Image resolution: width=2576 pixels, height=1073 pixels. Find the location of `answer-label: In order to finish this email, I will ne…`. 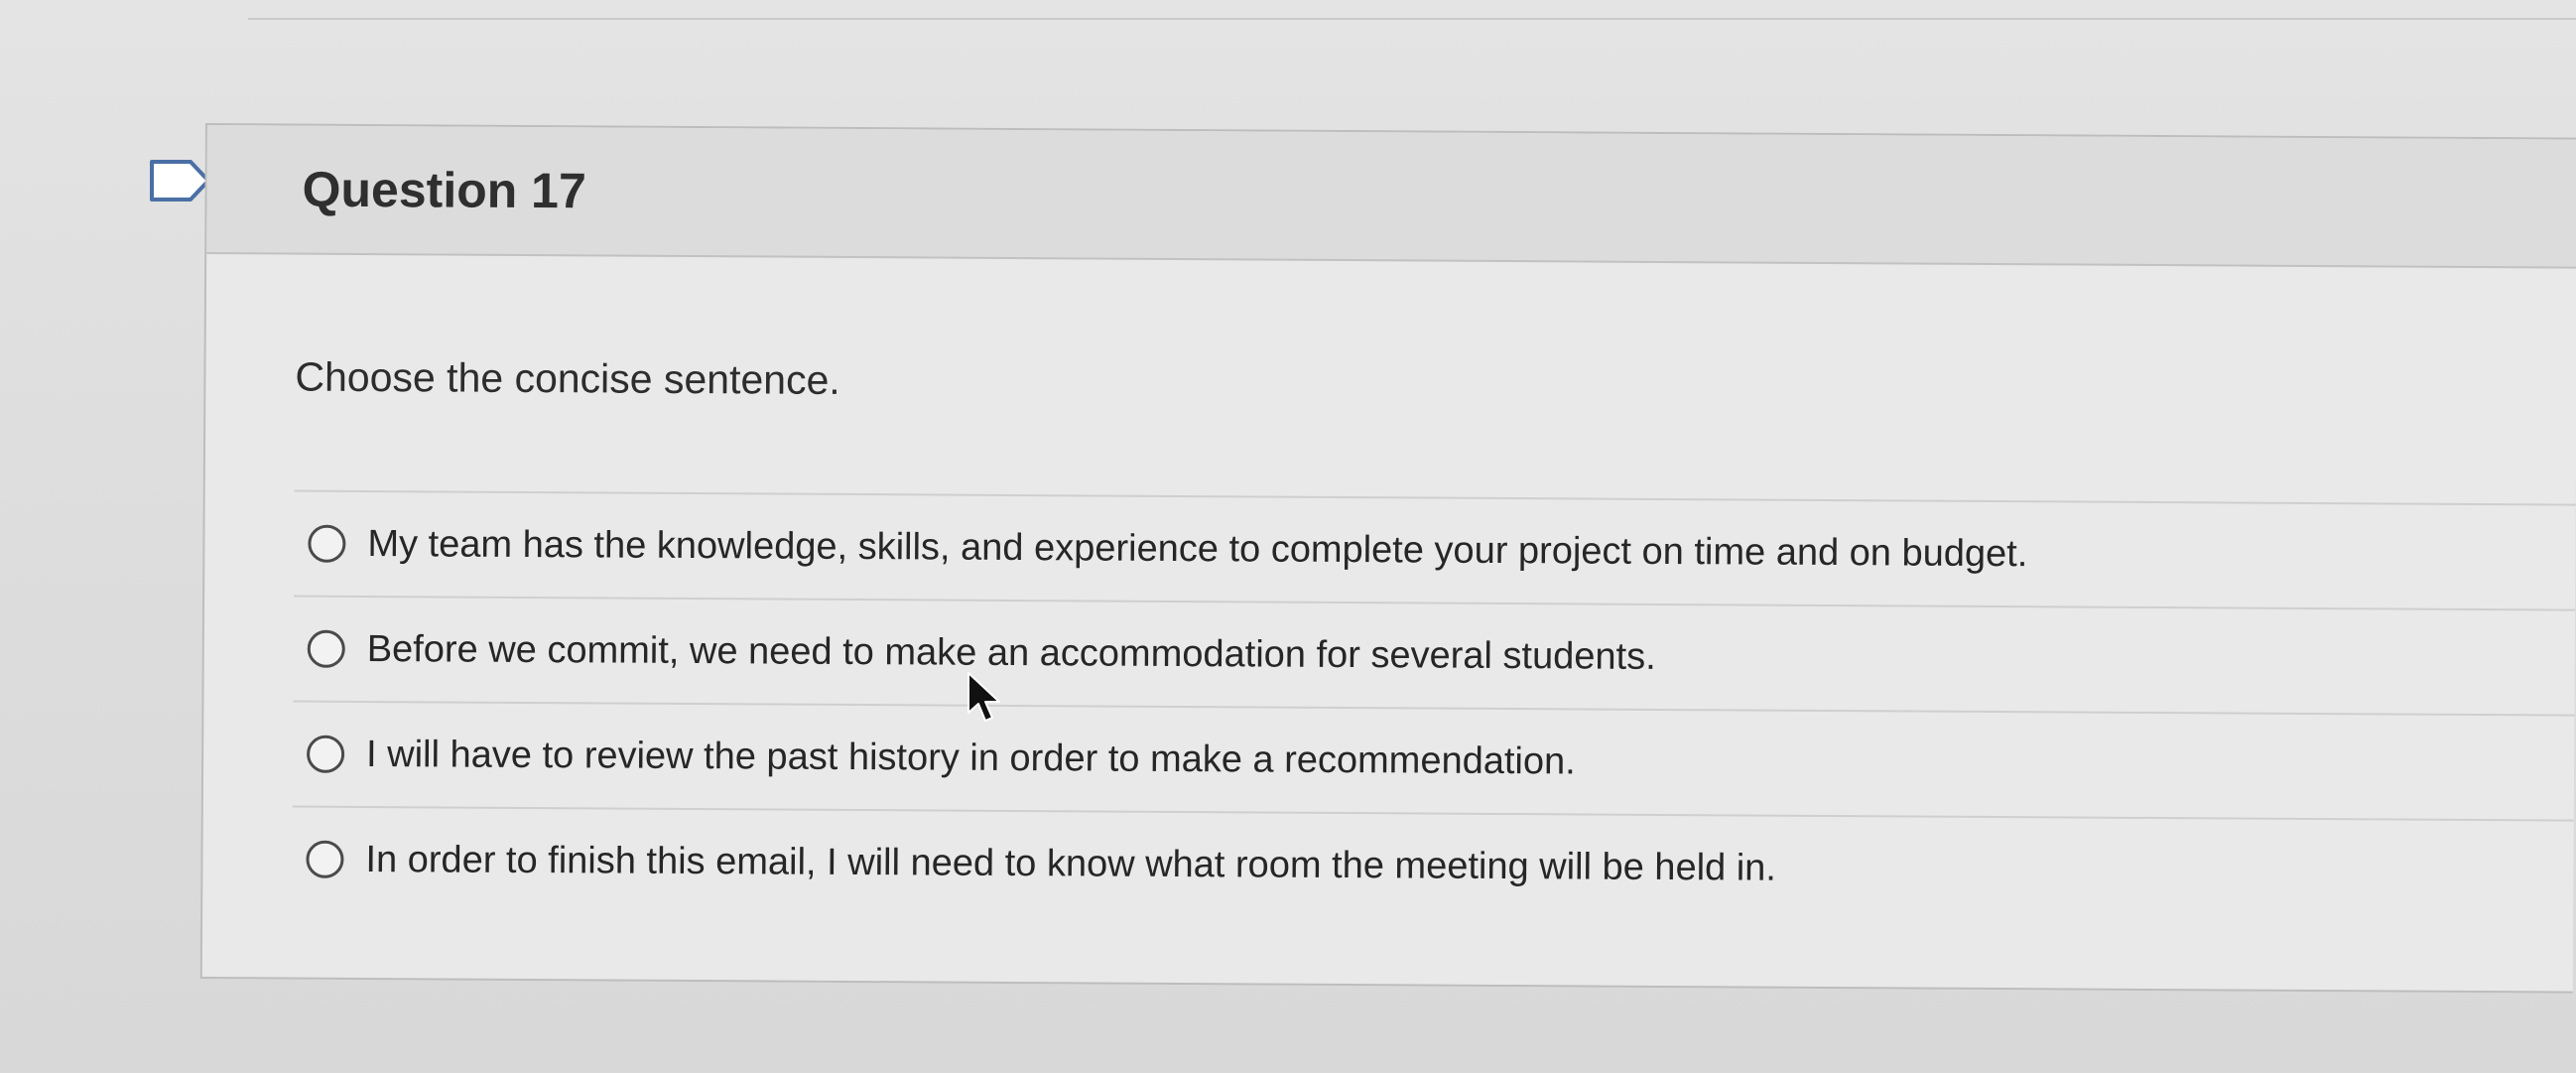

answer-label: In order to finish this email, I will ne… is located at coordinates (1071, 863).